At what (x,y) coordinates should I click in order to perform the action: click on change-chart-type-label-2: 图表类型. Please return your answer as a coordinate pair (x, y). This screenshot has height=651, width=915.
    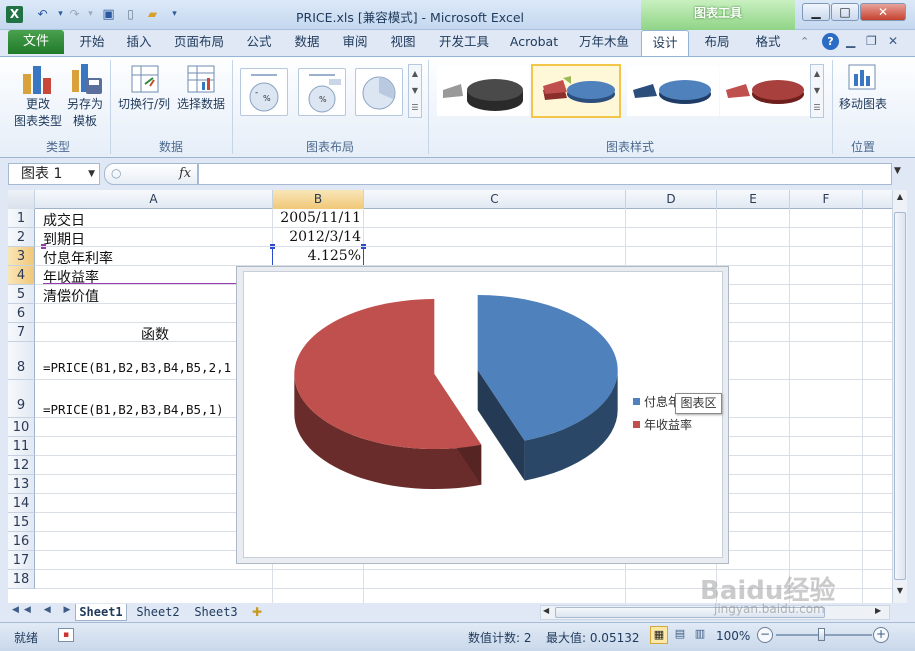
    Looking at the image, I should click on (38, 121).